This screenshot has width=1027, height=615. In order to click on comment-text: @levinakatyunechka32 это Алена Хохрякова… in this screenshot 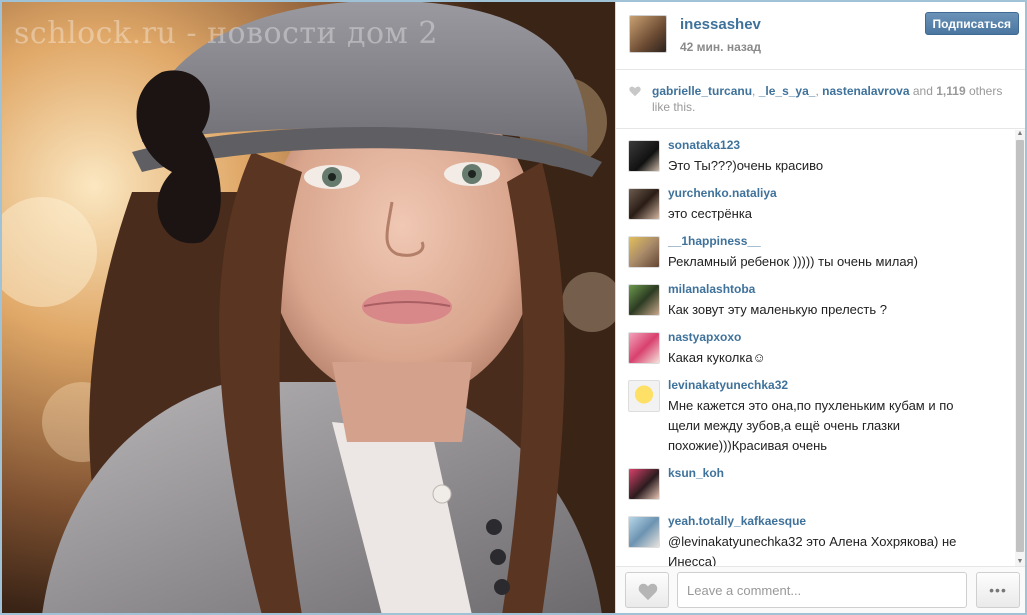, I will do `click(812, 550)`.